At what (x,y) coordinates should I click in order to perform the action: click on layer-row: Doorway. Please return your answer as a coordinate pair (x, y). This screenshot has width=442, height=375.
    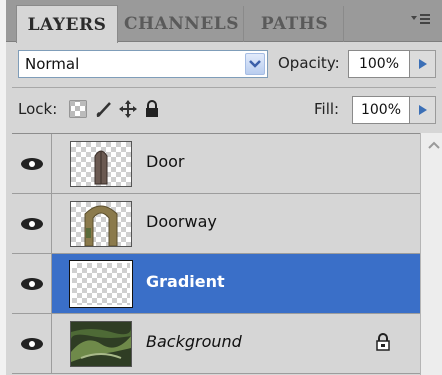
    Looking at the image, I should click on (216, 224).